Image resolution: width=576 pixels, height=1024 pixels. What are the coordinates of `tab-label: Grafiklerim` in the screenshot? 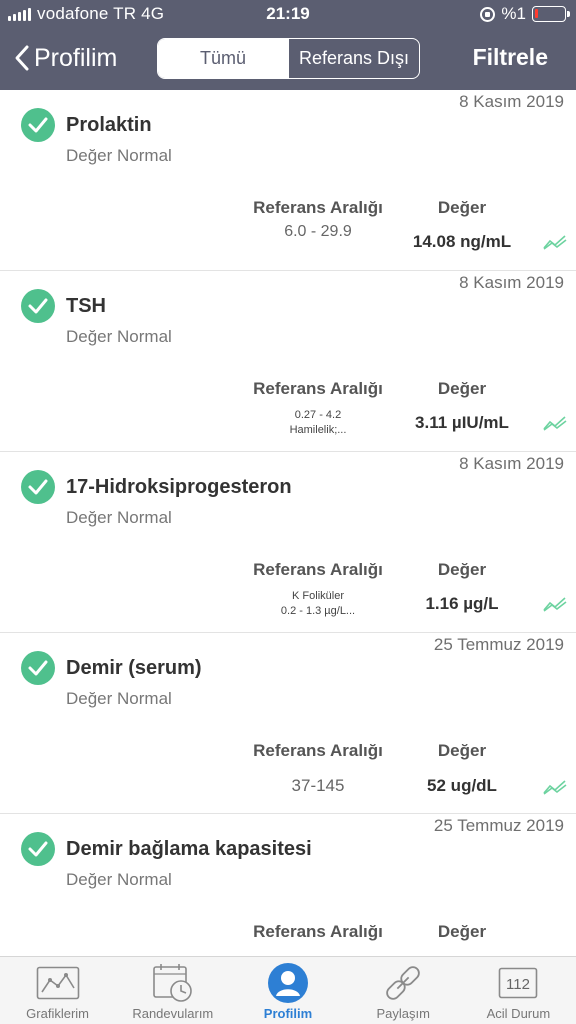 It's located at (58, 1013).